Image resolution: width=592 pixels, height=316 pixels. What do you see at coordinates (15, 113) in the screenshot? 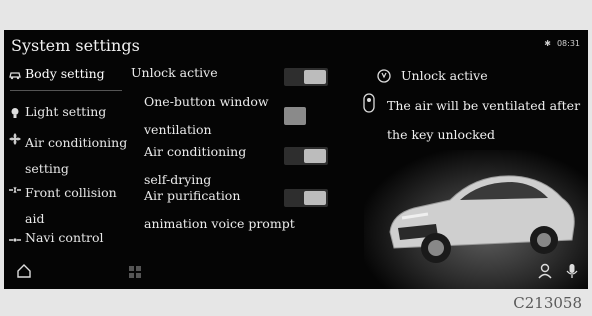
I see `bulb-icon` at bounding box center [15, 113].